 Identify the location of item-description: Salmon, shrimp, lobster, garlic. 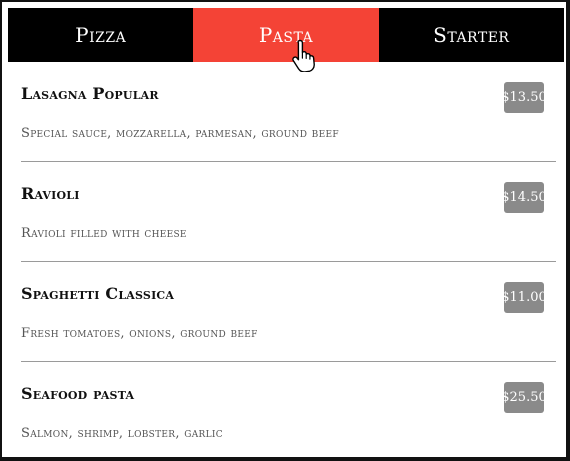
(122, 433).